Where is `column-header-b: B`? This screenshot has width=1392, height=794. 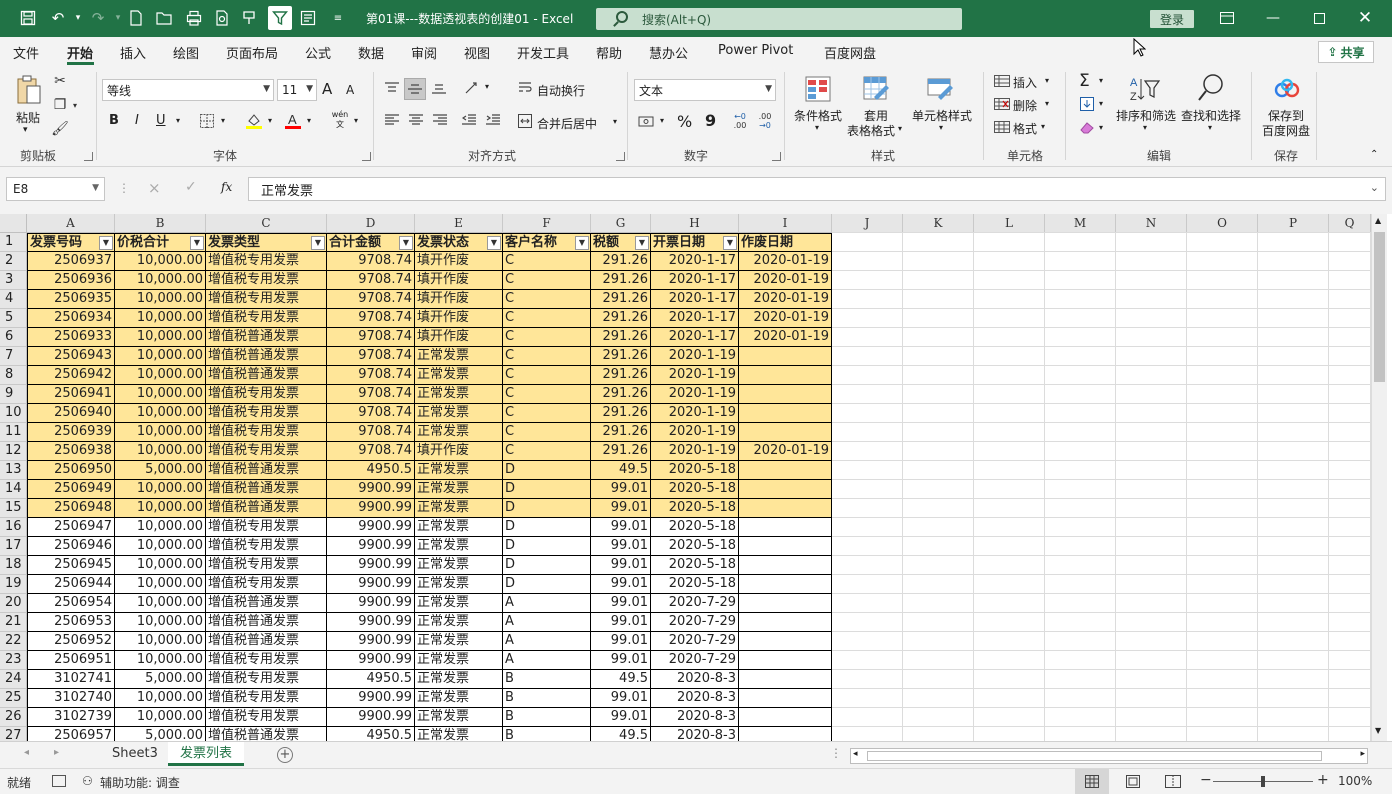
column-header-b: B is located at coordinates (160, 223).